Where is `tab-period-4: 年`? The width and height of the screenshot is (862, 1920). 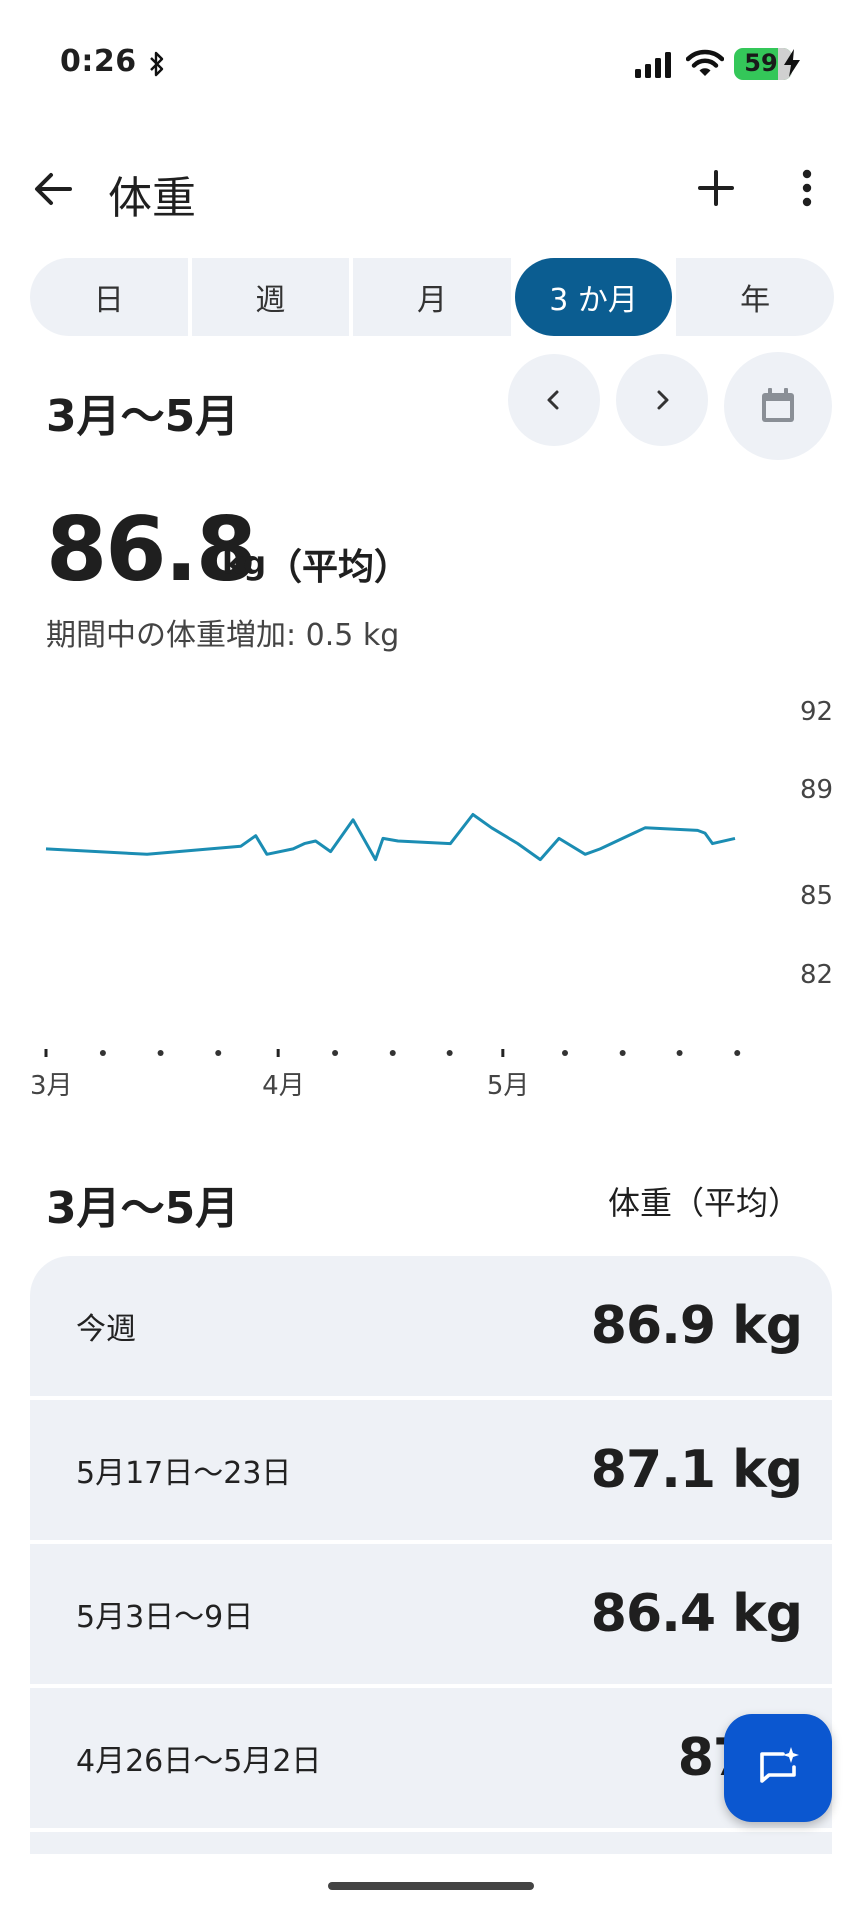 tab-period-4: 年 is located at coordinates (755, 297).